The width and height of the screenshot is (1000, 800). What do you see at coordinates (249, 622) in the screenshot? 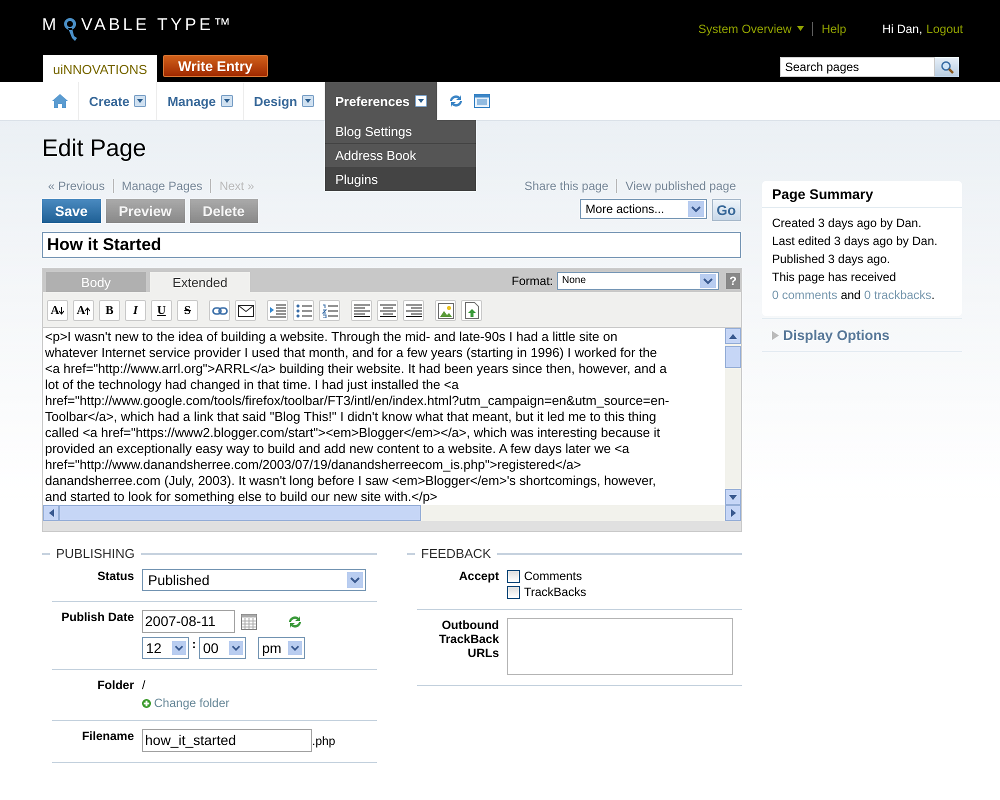
I see `calendar-icon` at bounding box center [249, 622].